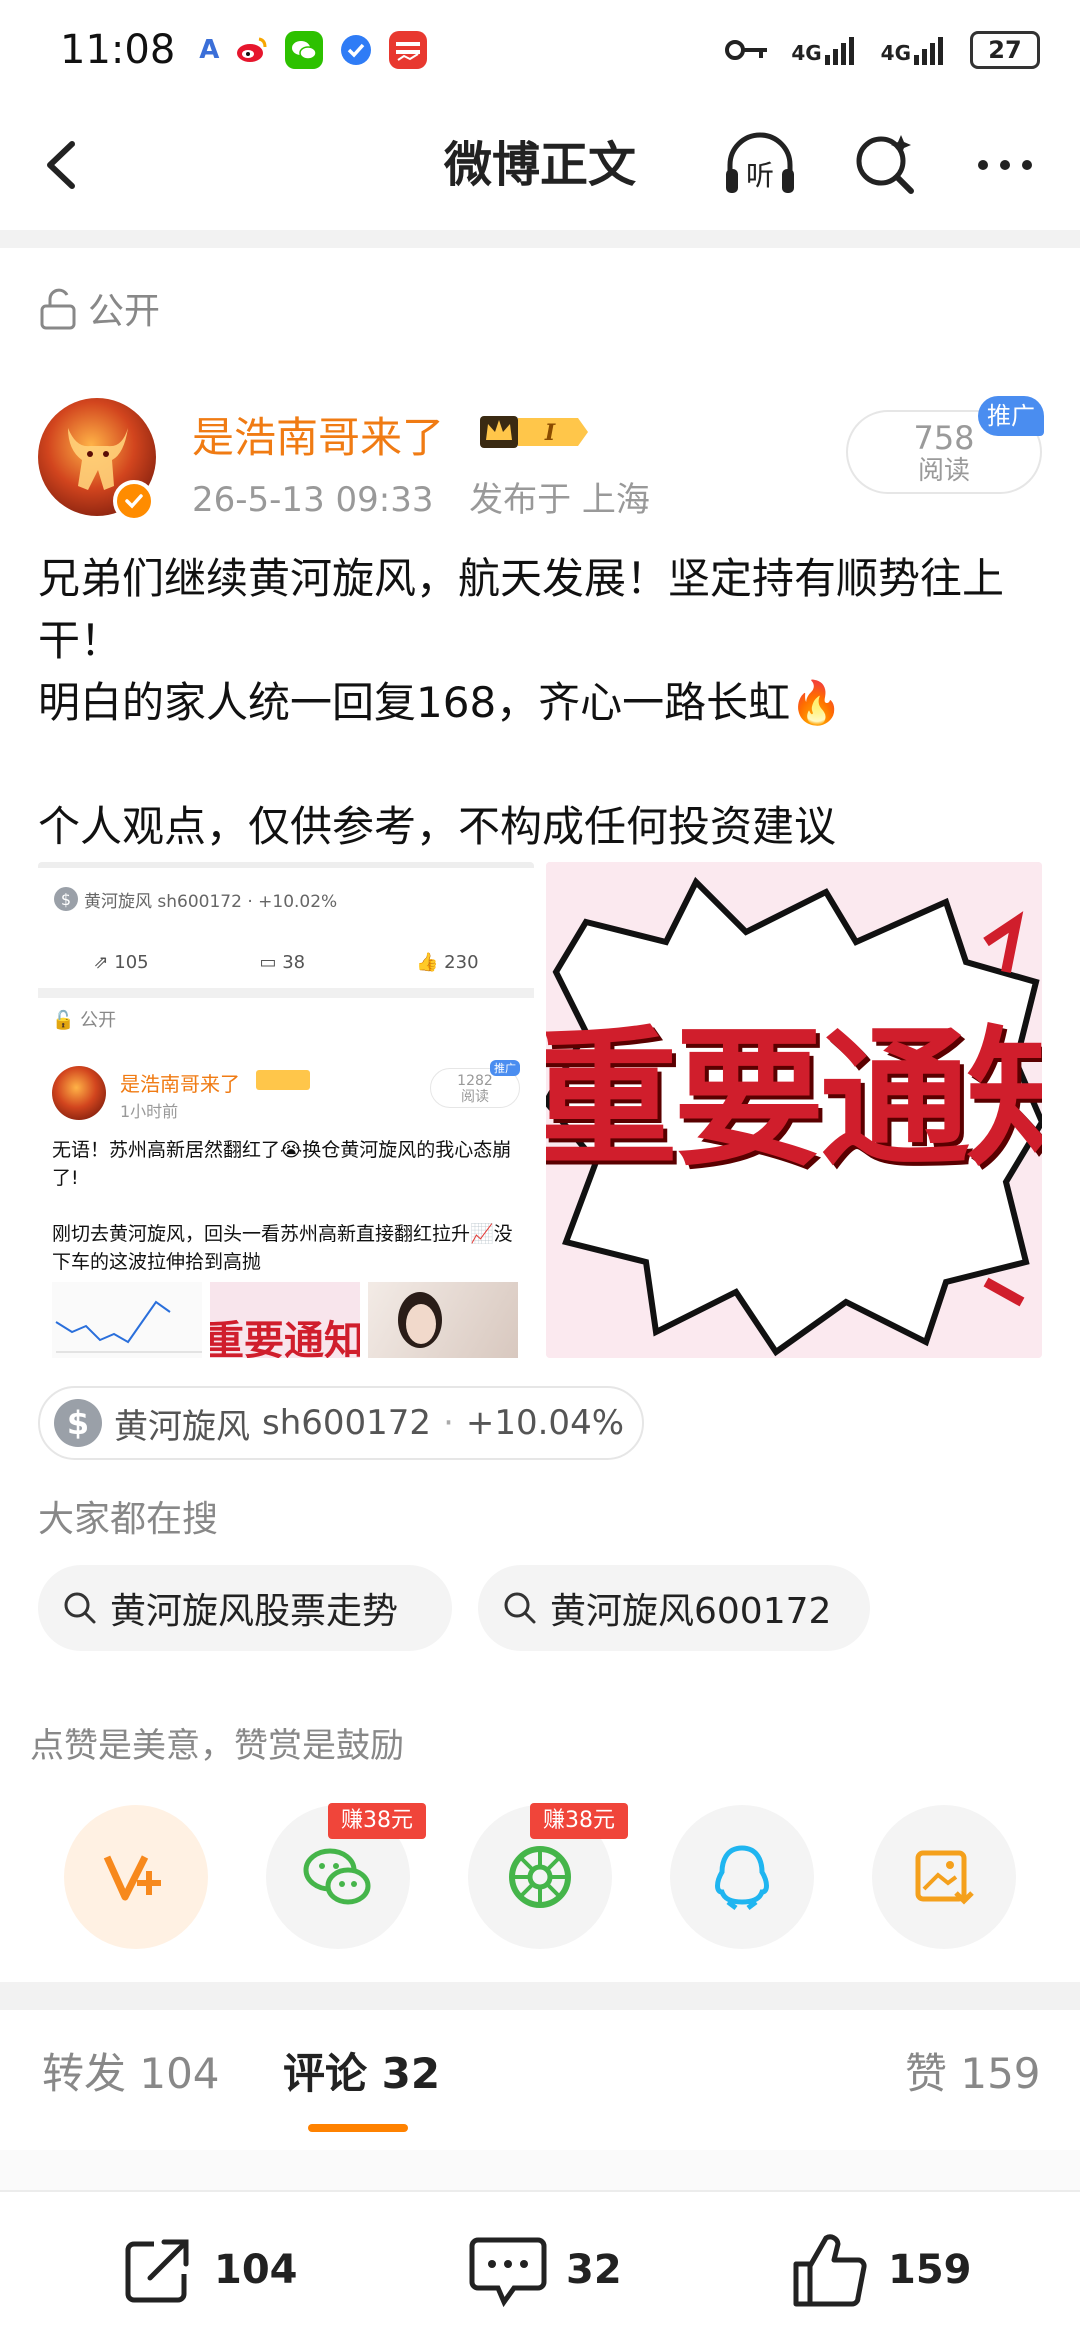  What do you see at coordinates (356, 50) in the screenshot?
I see `check-app-icon` at bounding box center [356, 50].